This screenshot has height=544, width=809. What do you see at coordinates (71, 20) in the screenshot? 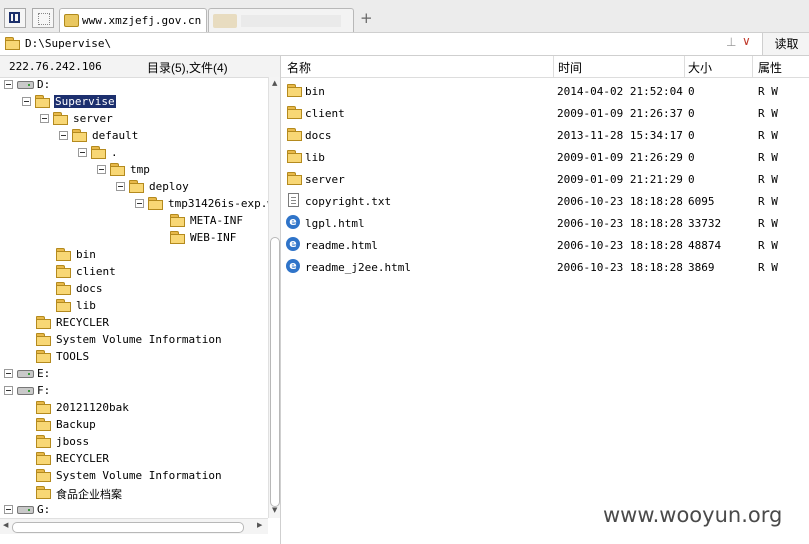
I see `site-icon` at bounding box center [71, 20].